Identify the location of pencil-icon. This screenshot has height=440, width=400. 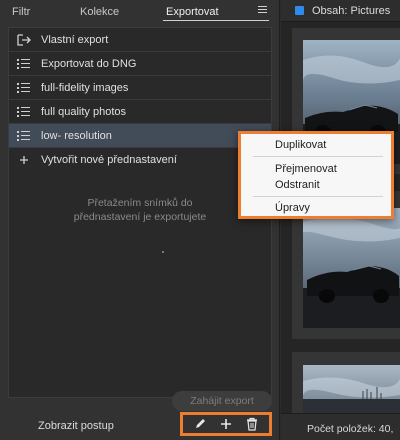
(200, 424).